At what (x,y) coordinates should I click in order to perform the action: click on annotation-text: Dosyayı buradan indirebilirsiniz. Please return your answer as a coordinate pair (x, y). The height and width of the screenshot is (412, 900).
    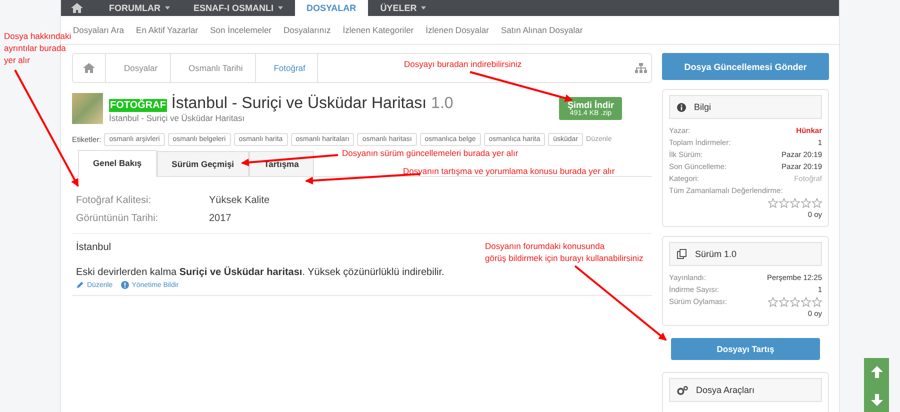
    Looking at the image, I should click on (463, 64).